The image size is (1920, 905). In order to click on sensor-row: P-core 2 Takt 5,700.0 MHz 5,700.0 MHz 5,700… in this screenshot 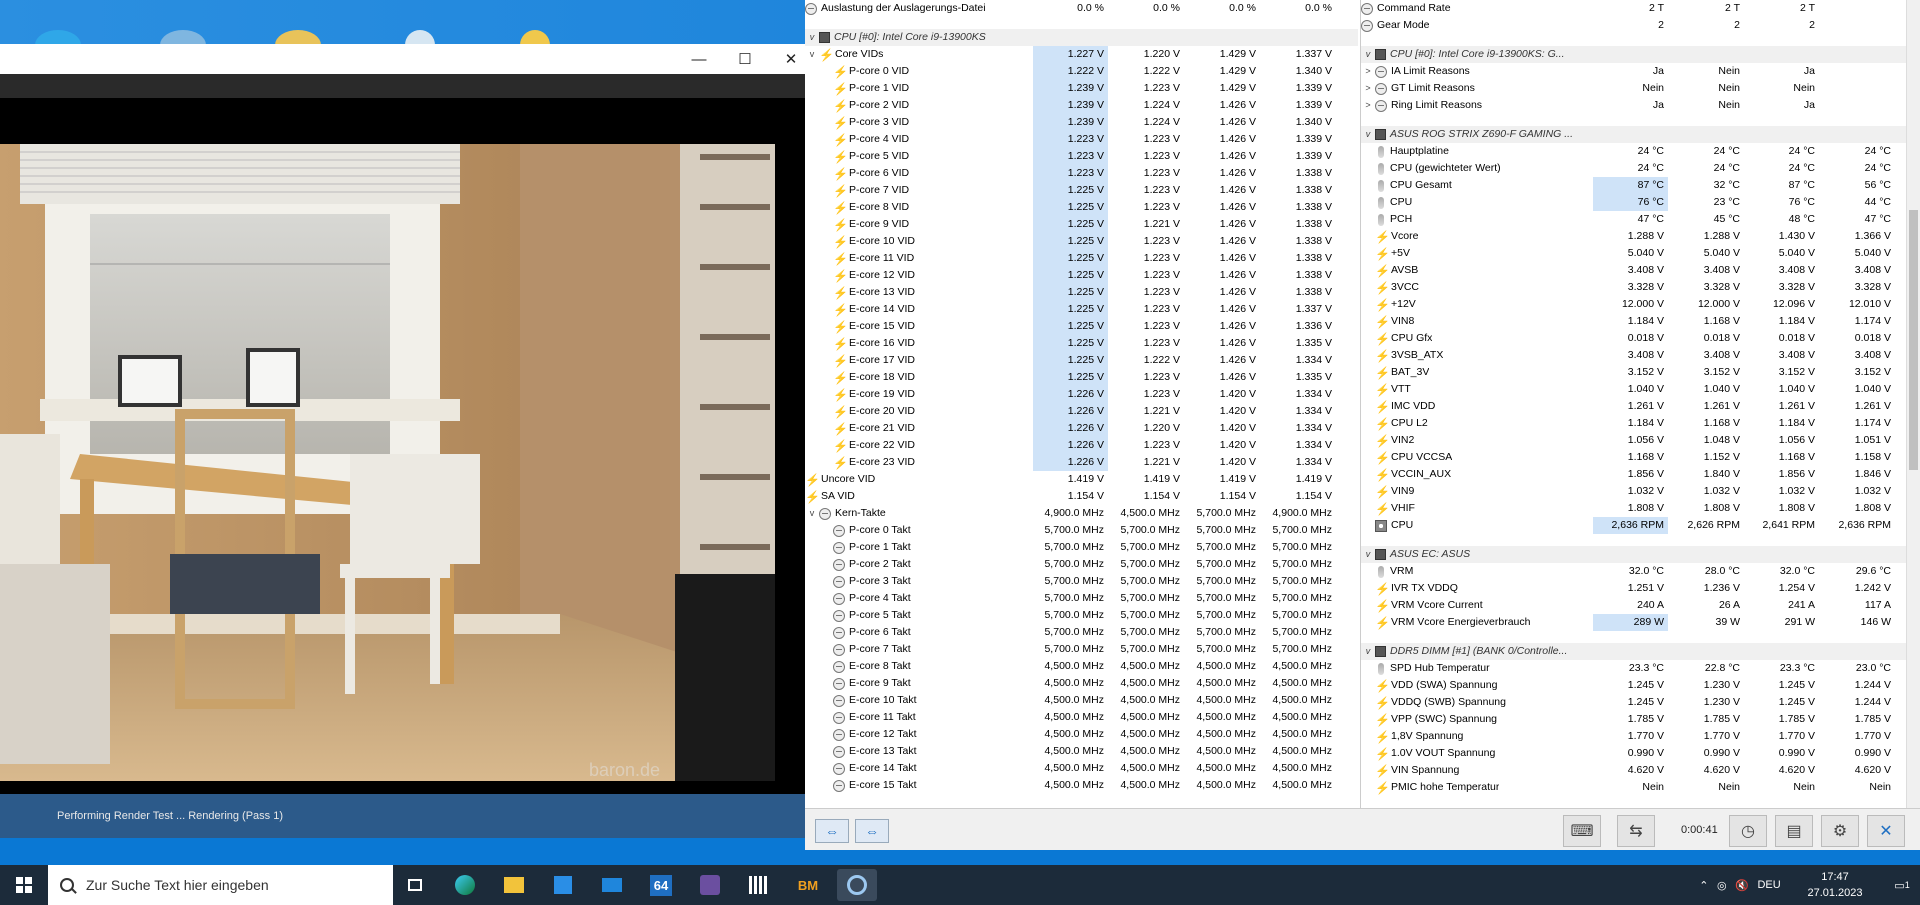, I will do `click(1081, 564)`.